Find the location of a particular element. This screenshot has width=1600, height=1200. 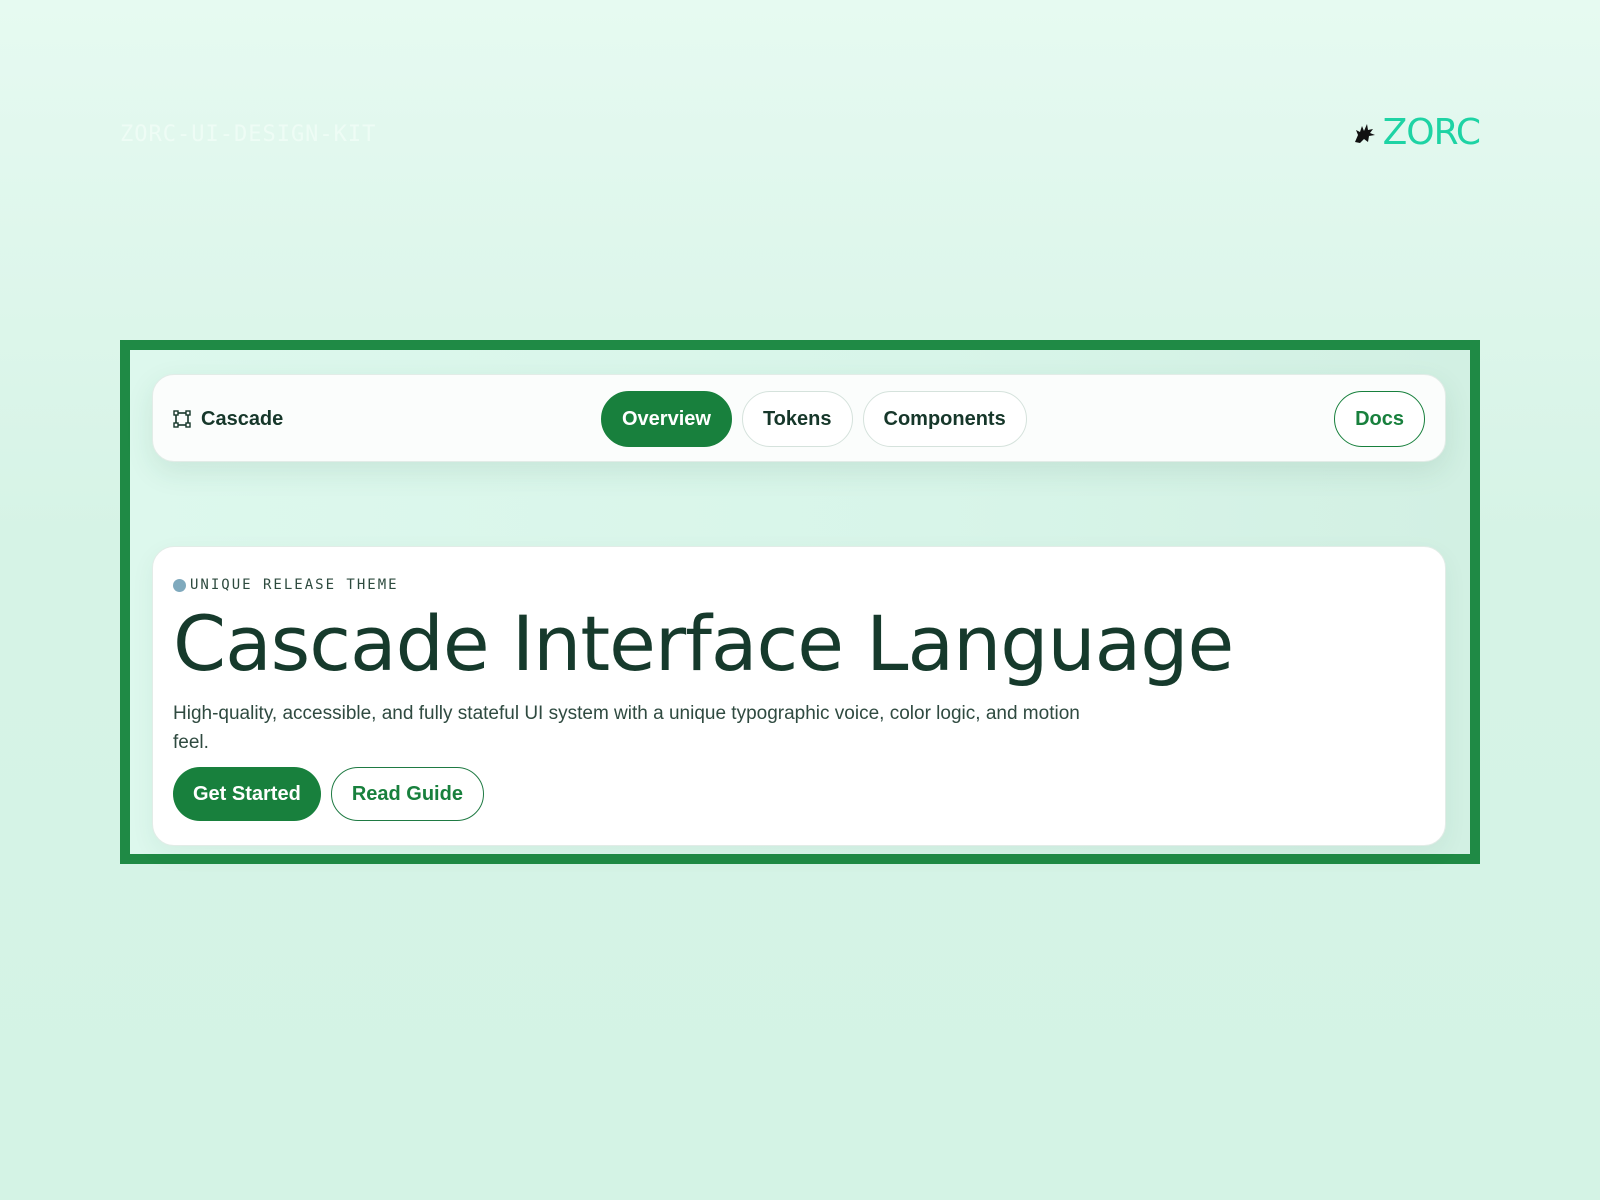

docs-button: Docs is located at coordinates (1379, 419).